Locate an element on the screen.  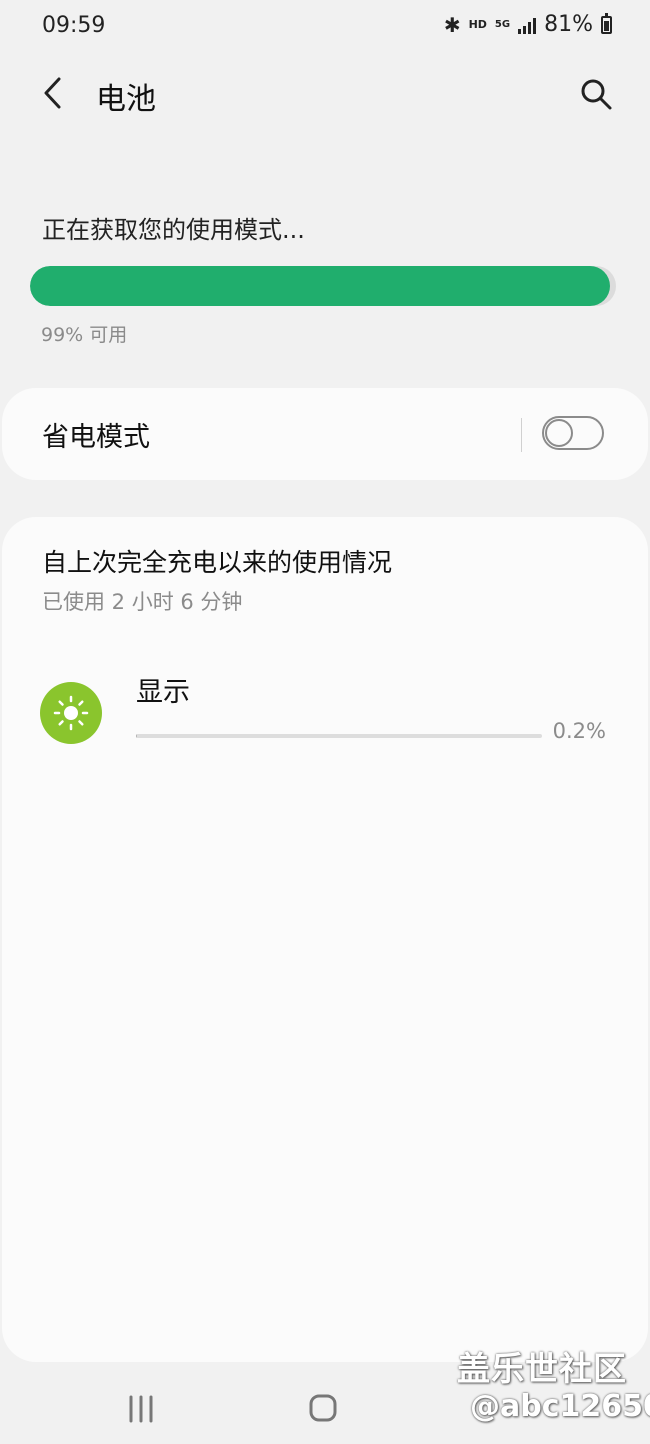
usage-subtitle: 已使用 2 小时 6 分钟 is located at coordinates (142, 602).